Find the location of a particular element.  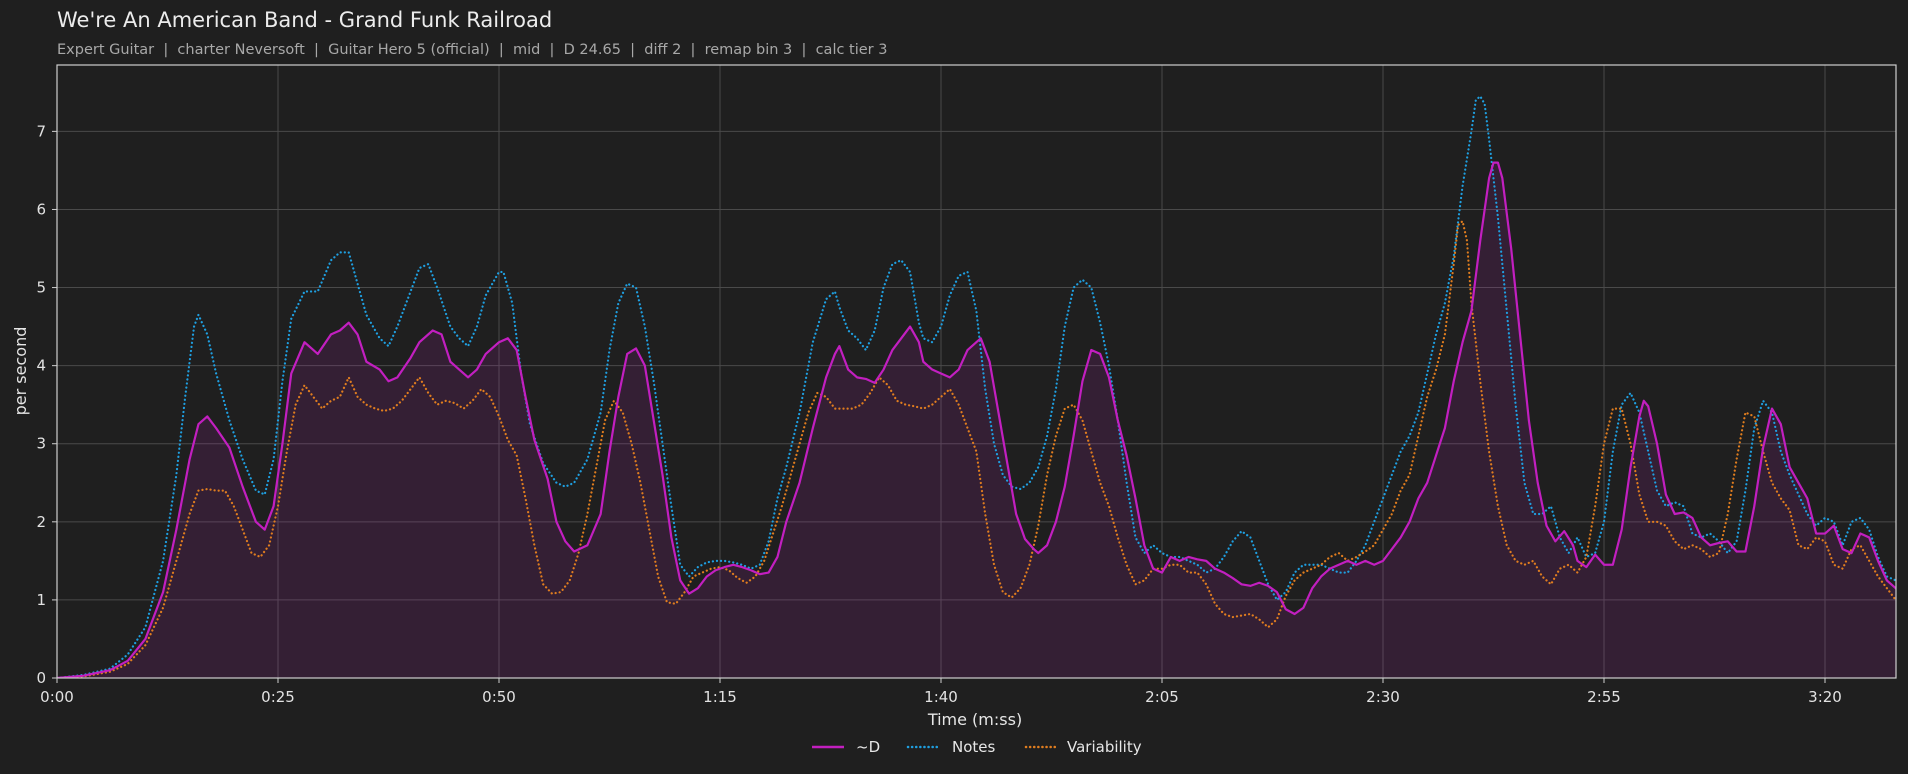

x-tick-label: 0:50 is located at coordinates (499, 697).